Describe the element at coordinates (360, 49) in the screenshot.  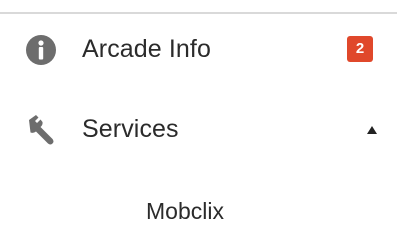
I see `notification-badge: 2` at that location.